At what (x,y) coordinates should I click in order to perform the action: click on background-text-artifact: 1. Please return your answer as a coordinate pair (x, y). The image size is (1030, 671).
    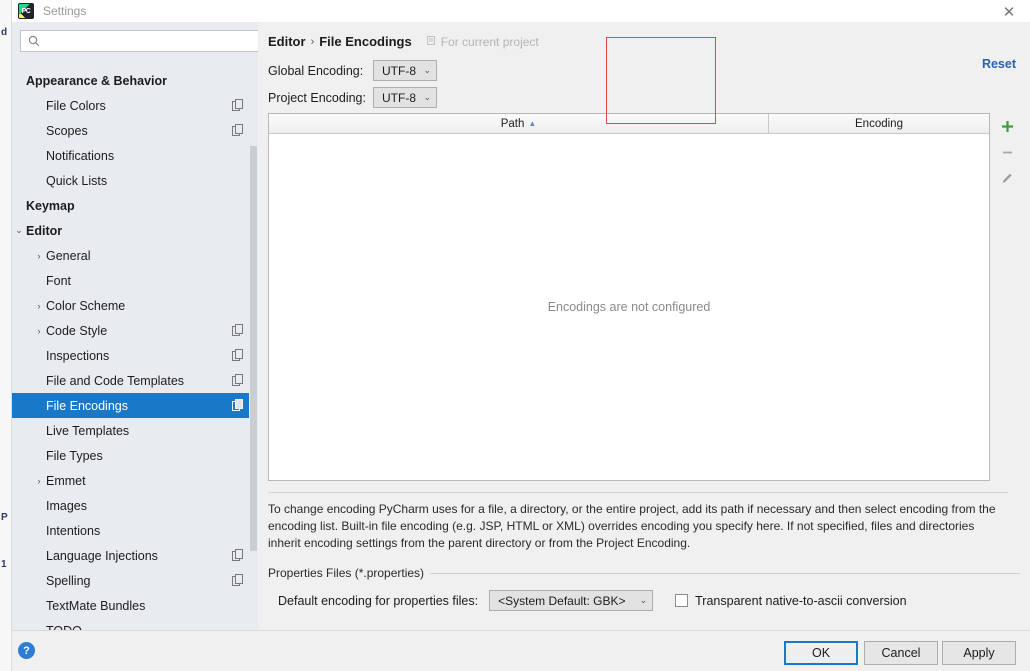
    Looking at the image, I should click on (4, 564).